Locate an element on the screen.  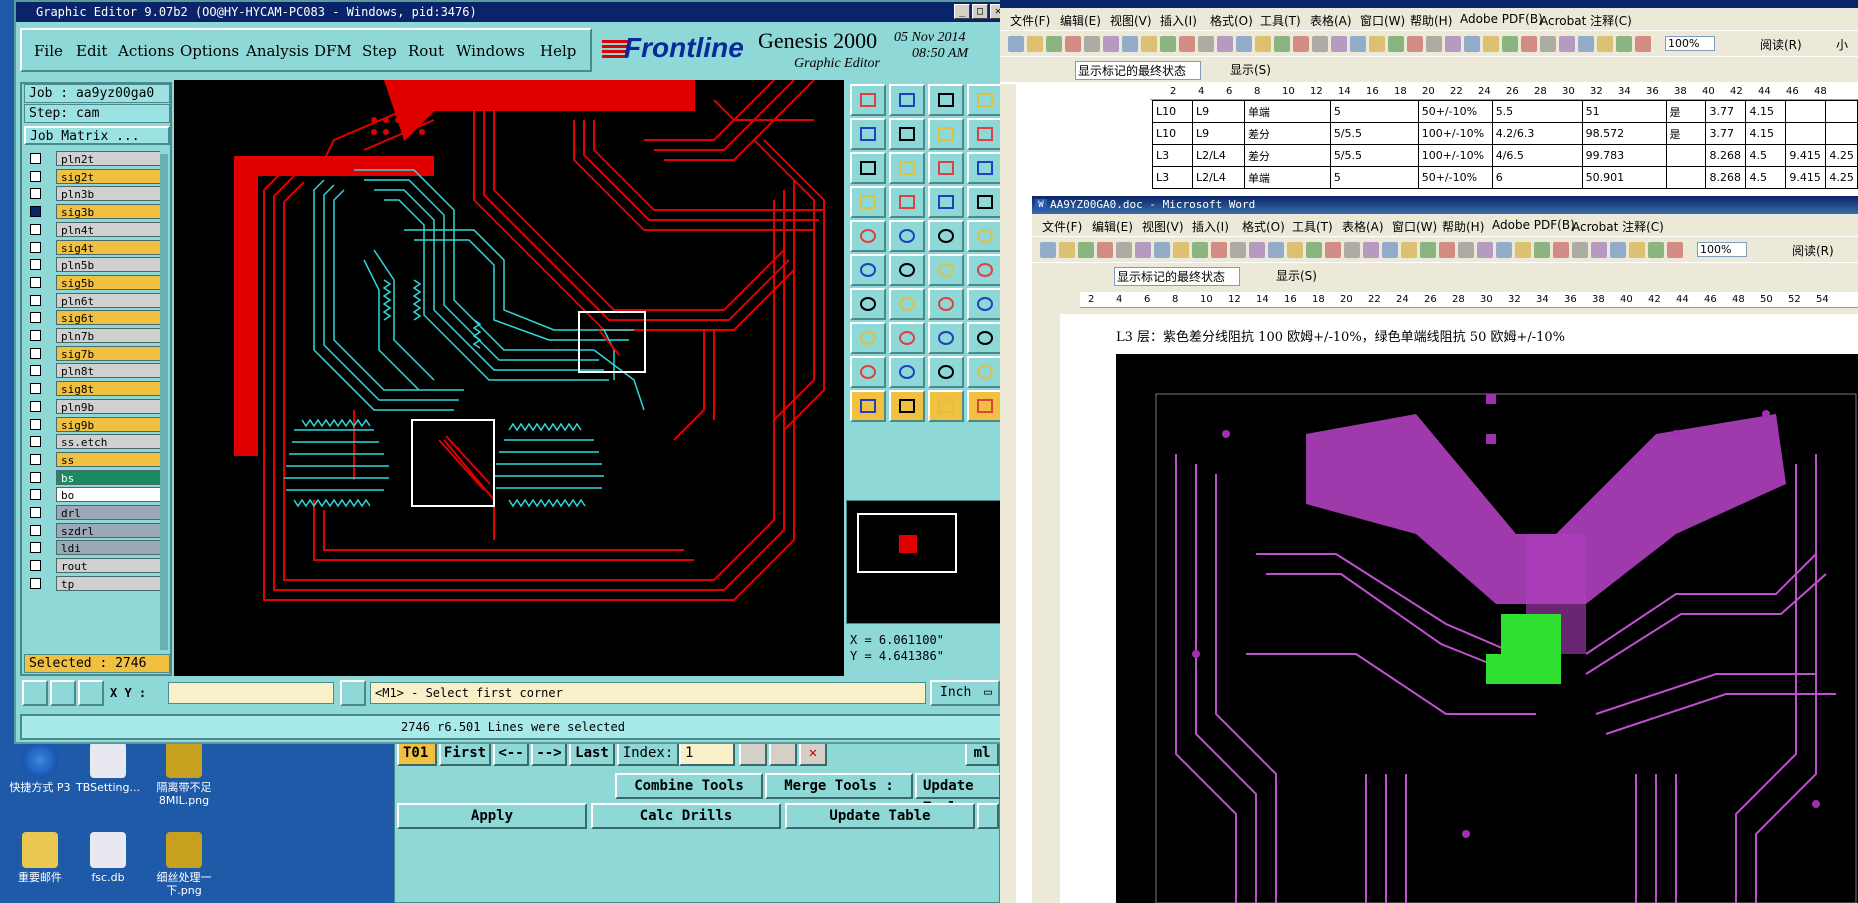
table-cell: 差分 is located at coordinates (1287, 133).